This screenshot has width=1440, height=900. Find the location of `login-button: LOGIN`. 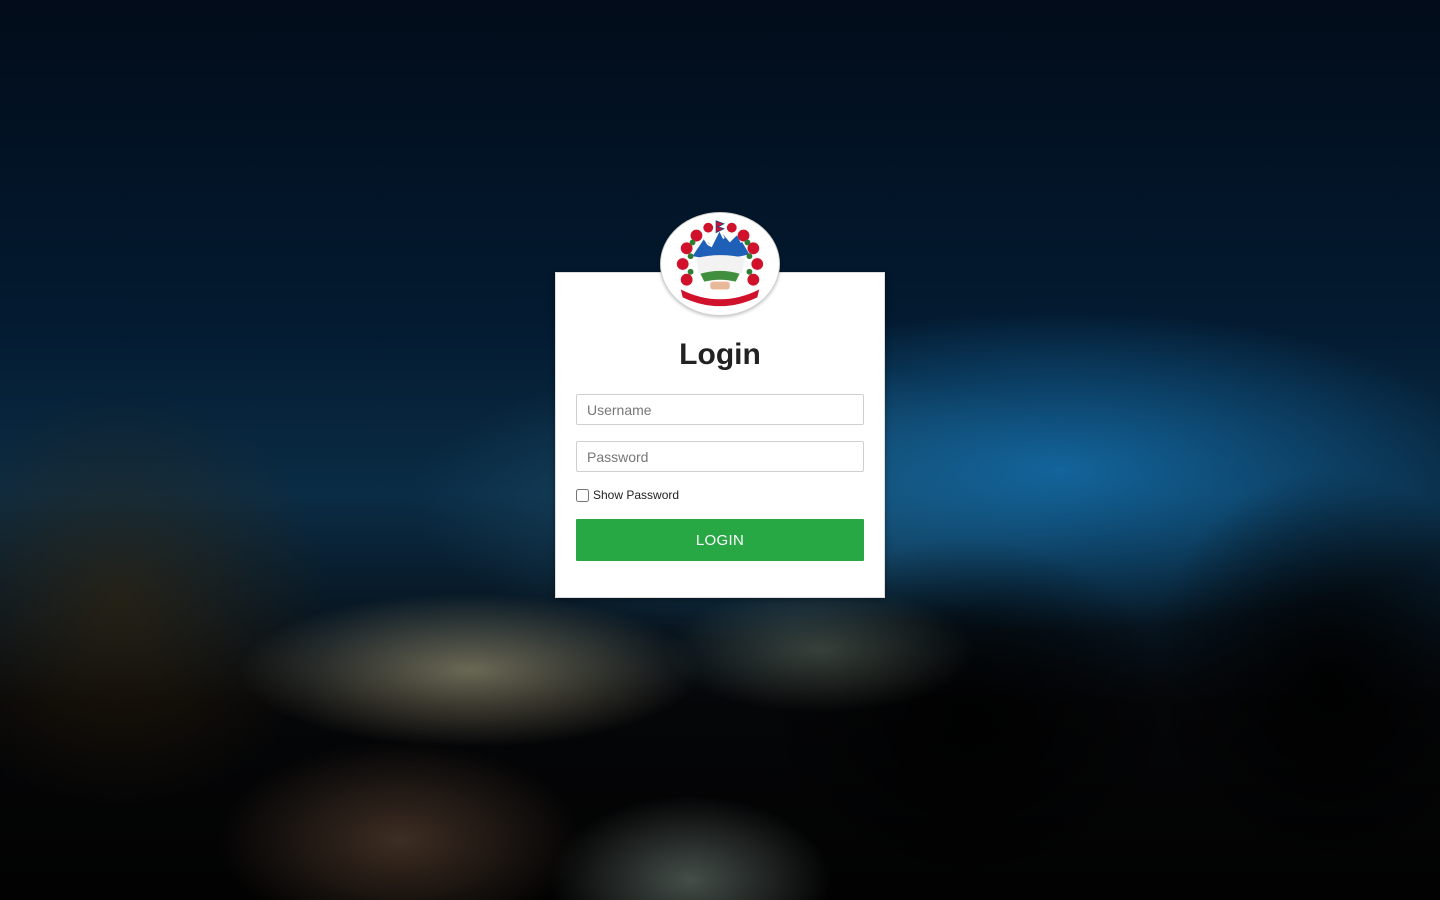

login-button: LOGIN is located at coordinates (720, 540).